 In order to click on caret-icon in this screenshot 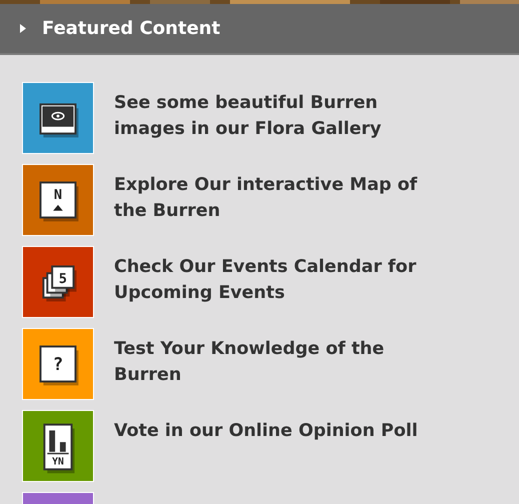, I will do `click(23, 28)`.